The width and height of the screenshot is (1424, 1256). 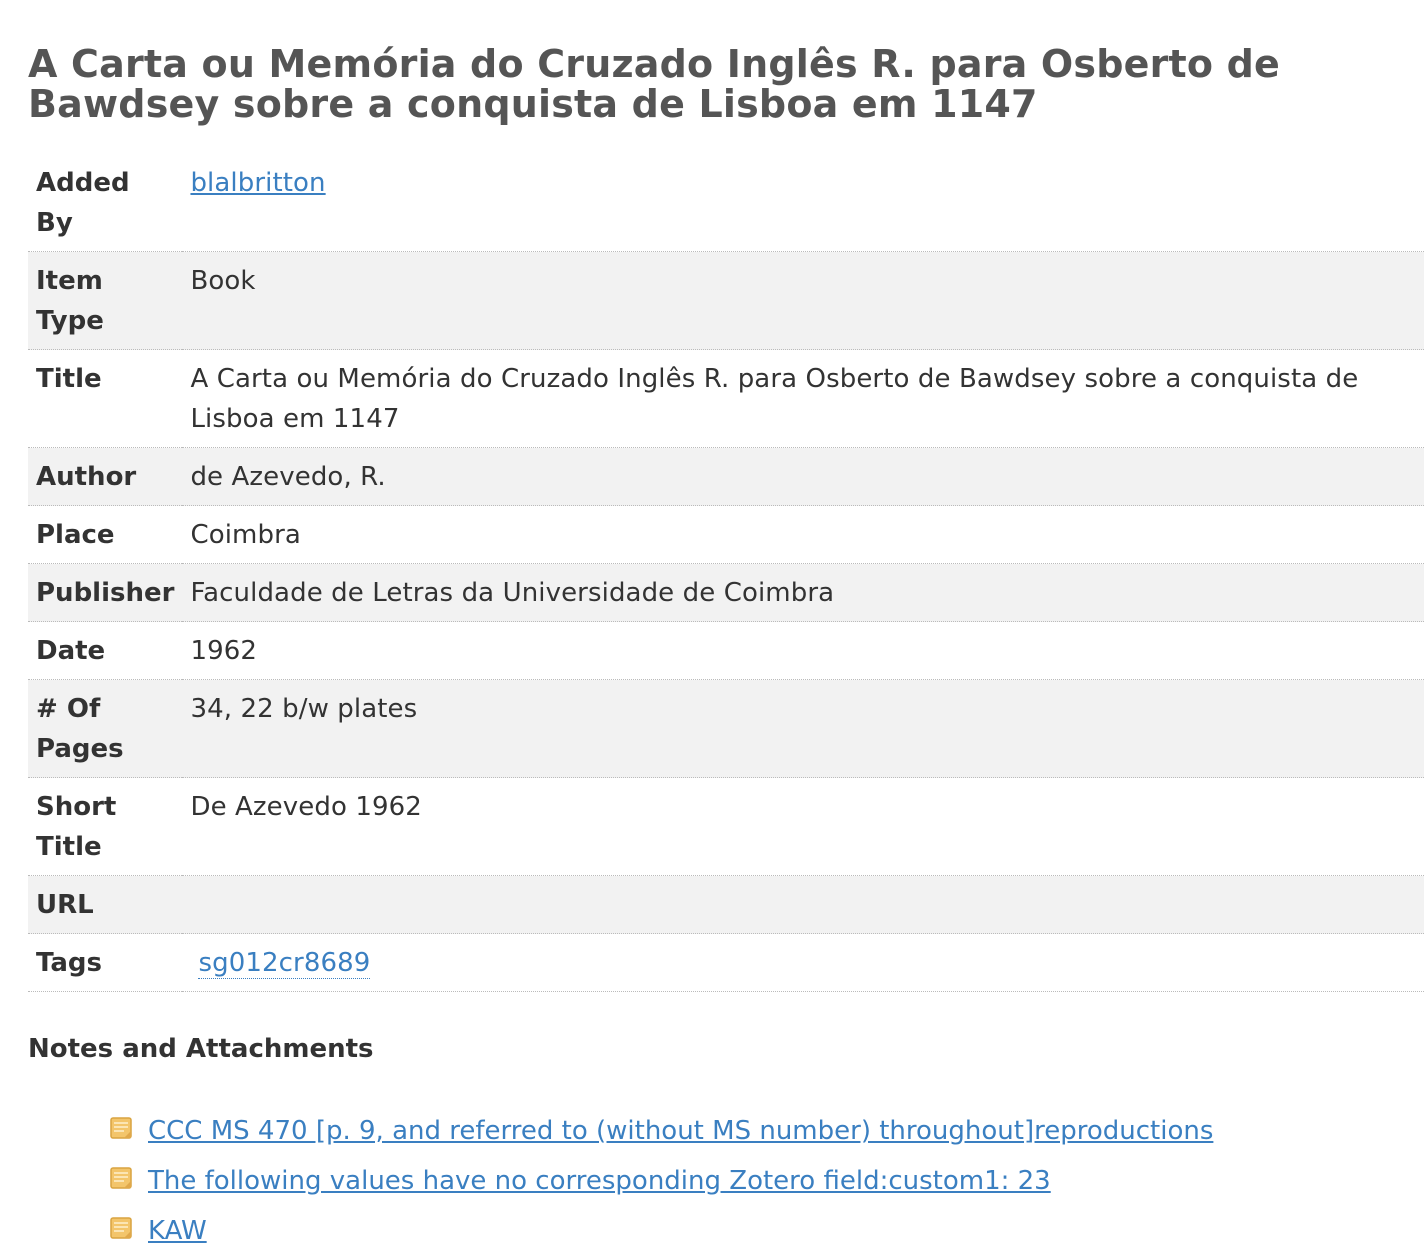 I want to click on field-value: De Azevedo 1962, so click(x=306, y=807).